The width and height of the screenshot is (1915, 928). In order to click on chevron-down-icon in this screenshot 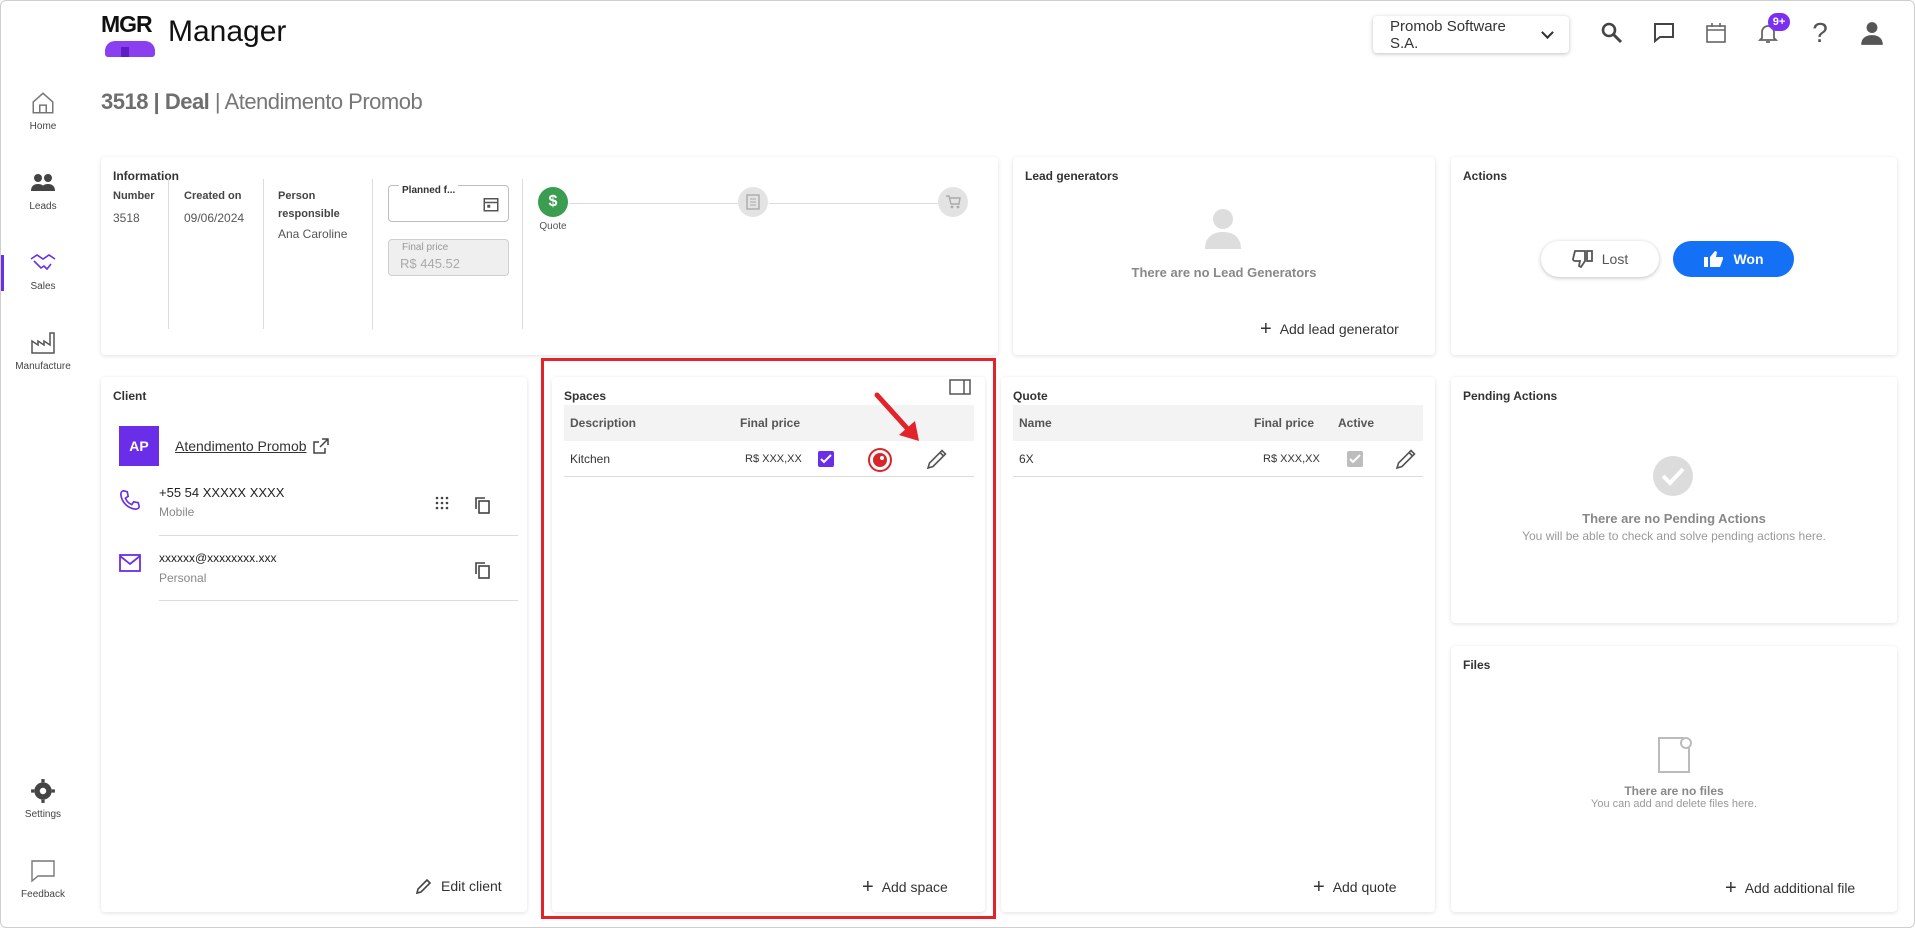, I will do `click(1547, 32)`.